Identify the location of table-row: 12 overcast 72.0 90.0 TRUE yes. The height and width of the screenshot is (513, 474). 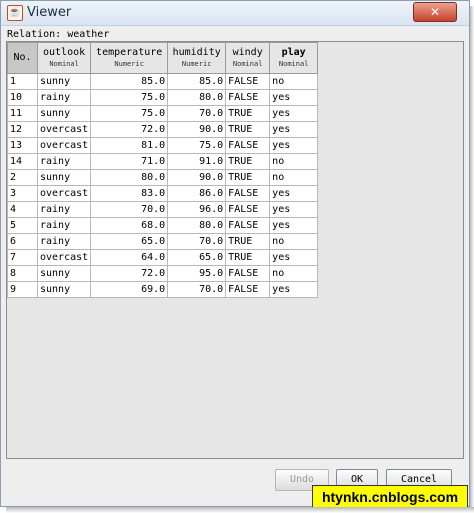
(163, 129).